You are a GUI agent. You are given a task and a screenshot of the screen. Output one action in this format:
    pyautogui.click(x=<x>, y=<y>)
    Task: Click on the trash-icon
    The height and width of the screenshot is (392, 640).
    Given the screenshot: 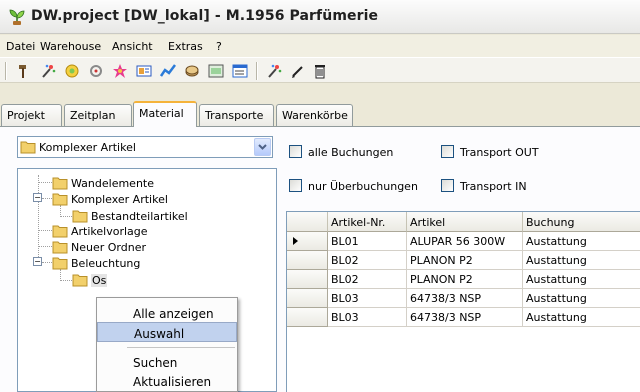 What is the action you would take?
    pyautogui.click(x=320, y=71)
    